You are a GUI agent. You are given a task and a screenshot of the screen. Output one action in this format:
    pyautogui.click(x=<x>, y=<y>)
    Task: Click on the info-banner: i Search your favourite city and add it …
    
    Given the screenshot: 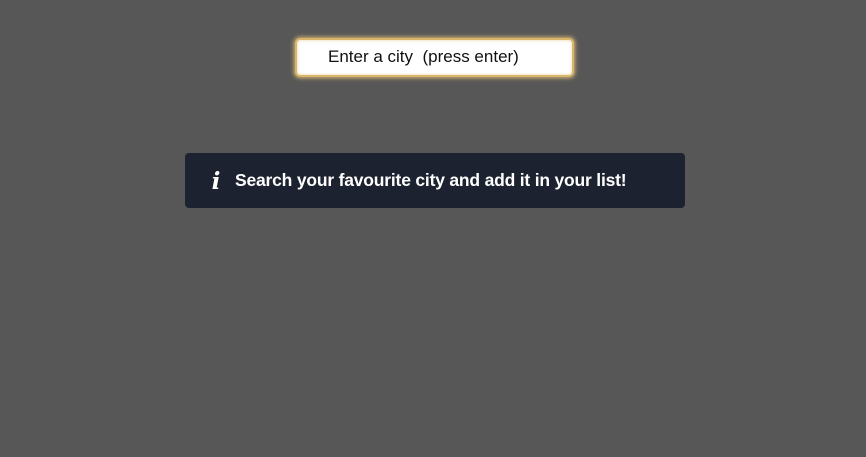 What is the action you would take?
    pyautogui.click(x=435, y=180)
    